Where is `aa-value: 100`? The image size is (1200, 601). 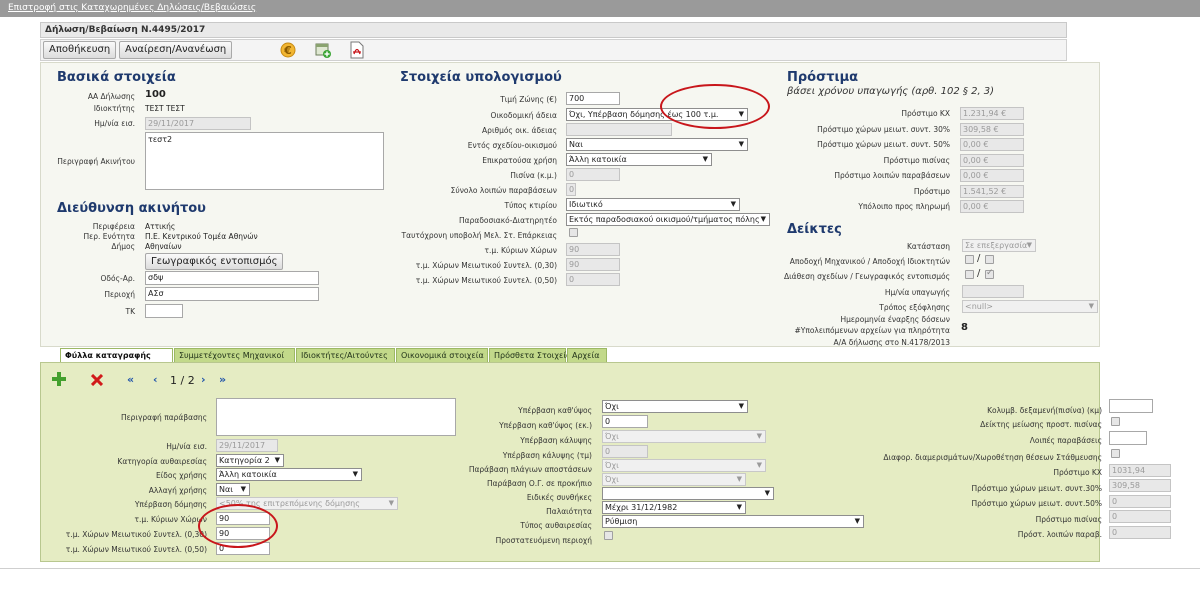
aa-value: 100 is located at coordinates (155, 94).